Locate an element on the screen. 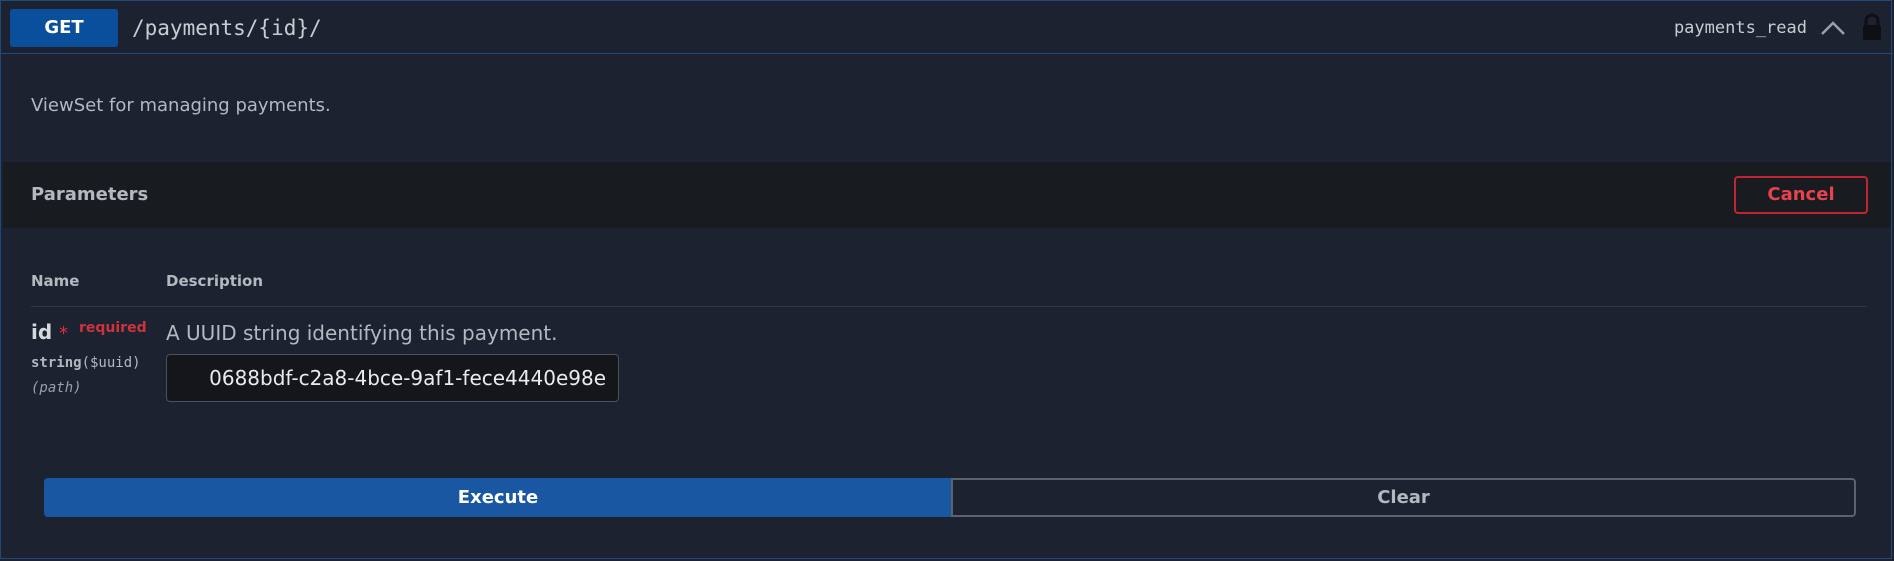 This screenshot has height=561, width=1894. parameters-title: Parameters is located at coordinates (90, 194).